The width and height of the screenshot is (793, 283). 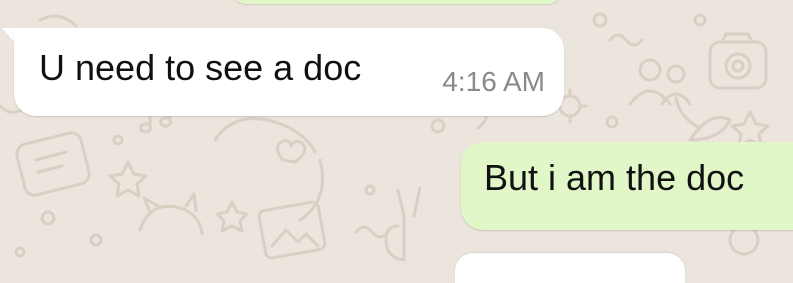 What do you see at coordinates (703, 119) in the screenshot?
I see `leaf-doodle-icon` at bounding box center [703, 119].